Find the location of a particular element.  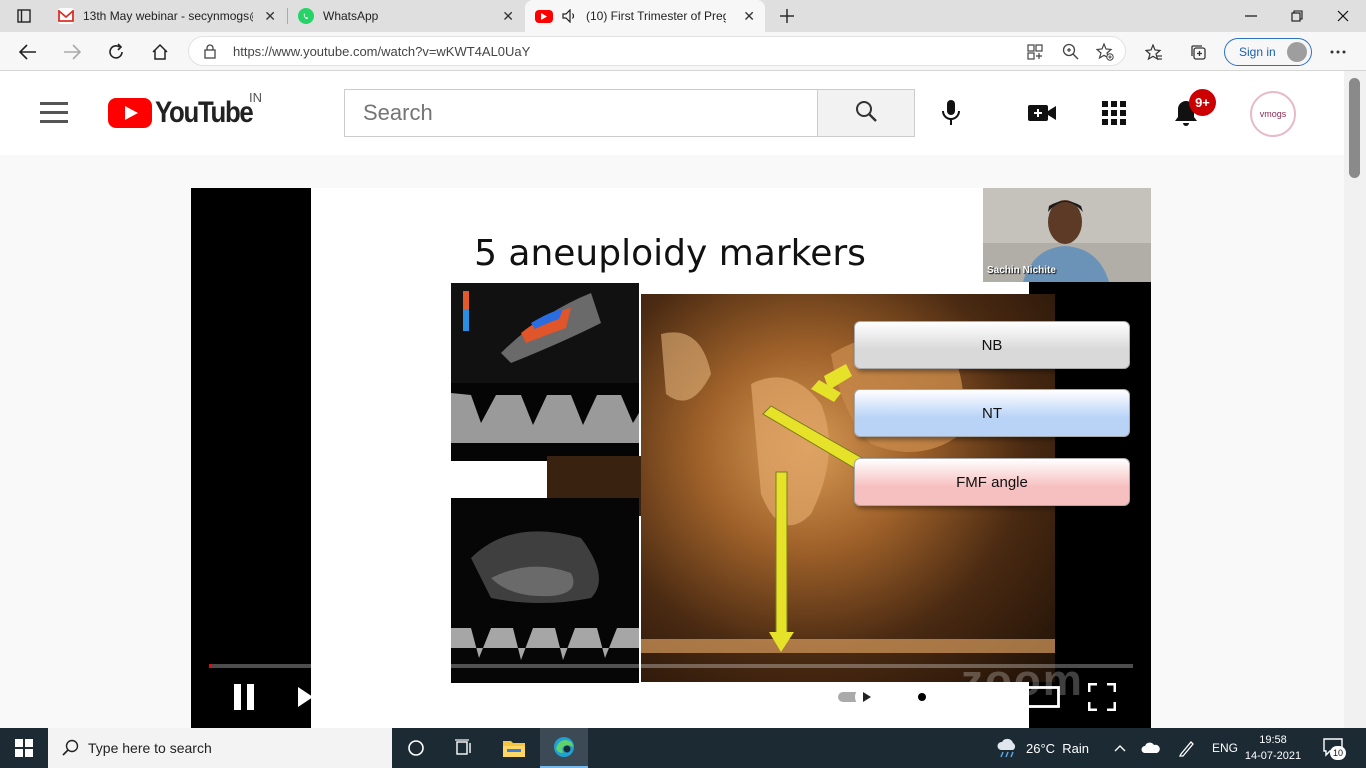

favorites-icon is located at coordinates (1154, 52).